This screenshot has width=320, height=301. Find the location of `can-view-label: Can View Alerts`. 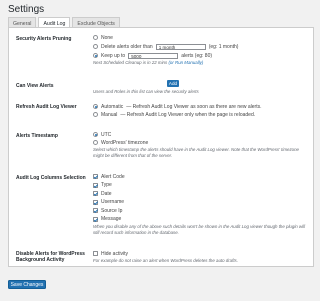

can-view-label: Can View Alerts is located at coordinates (35, 86).